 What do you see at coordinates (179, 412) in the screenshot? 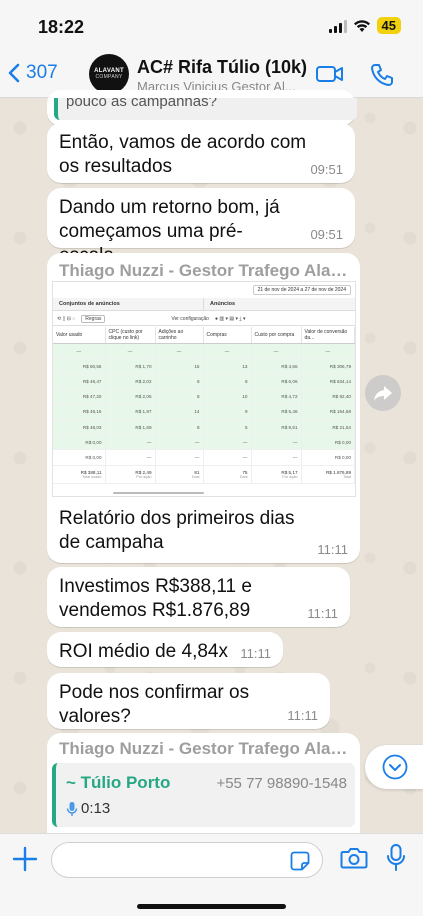
I see `report-cell: 14` at bounding box center [179, 412].